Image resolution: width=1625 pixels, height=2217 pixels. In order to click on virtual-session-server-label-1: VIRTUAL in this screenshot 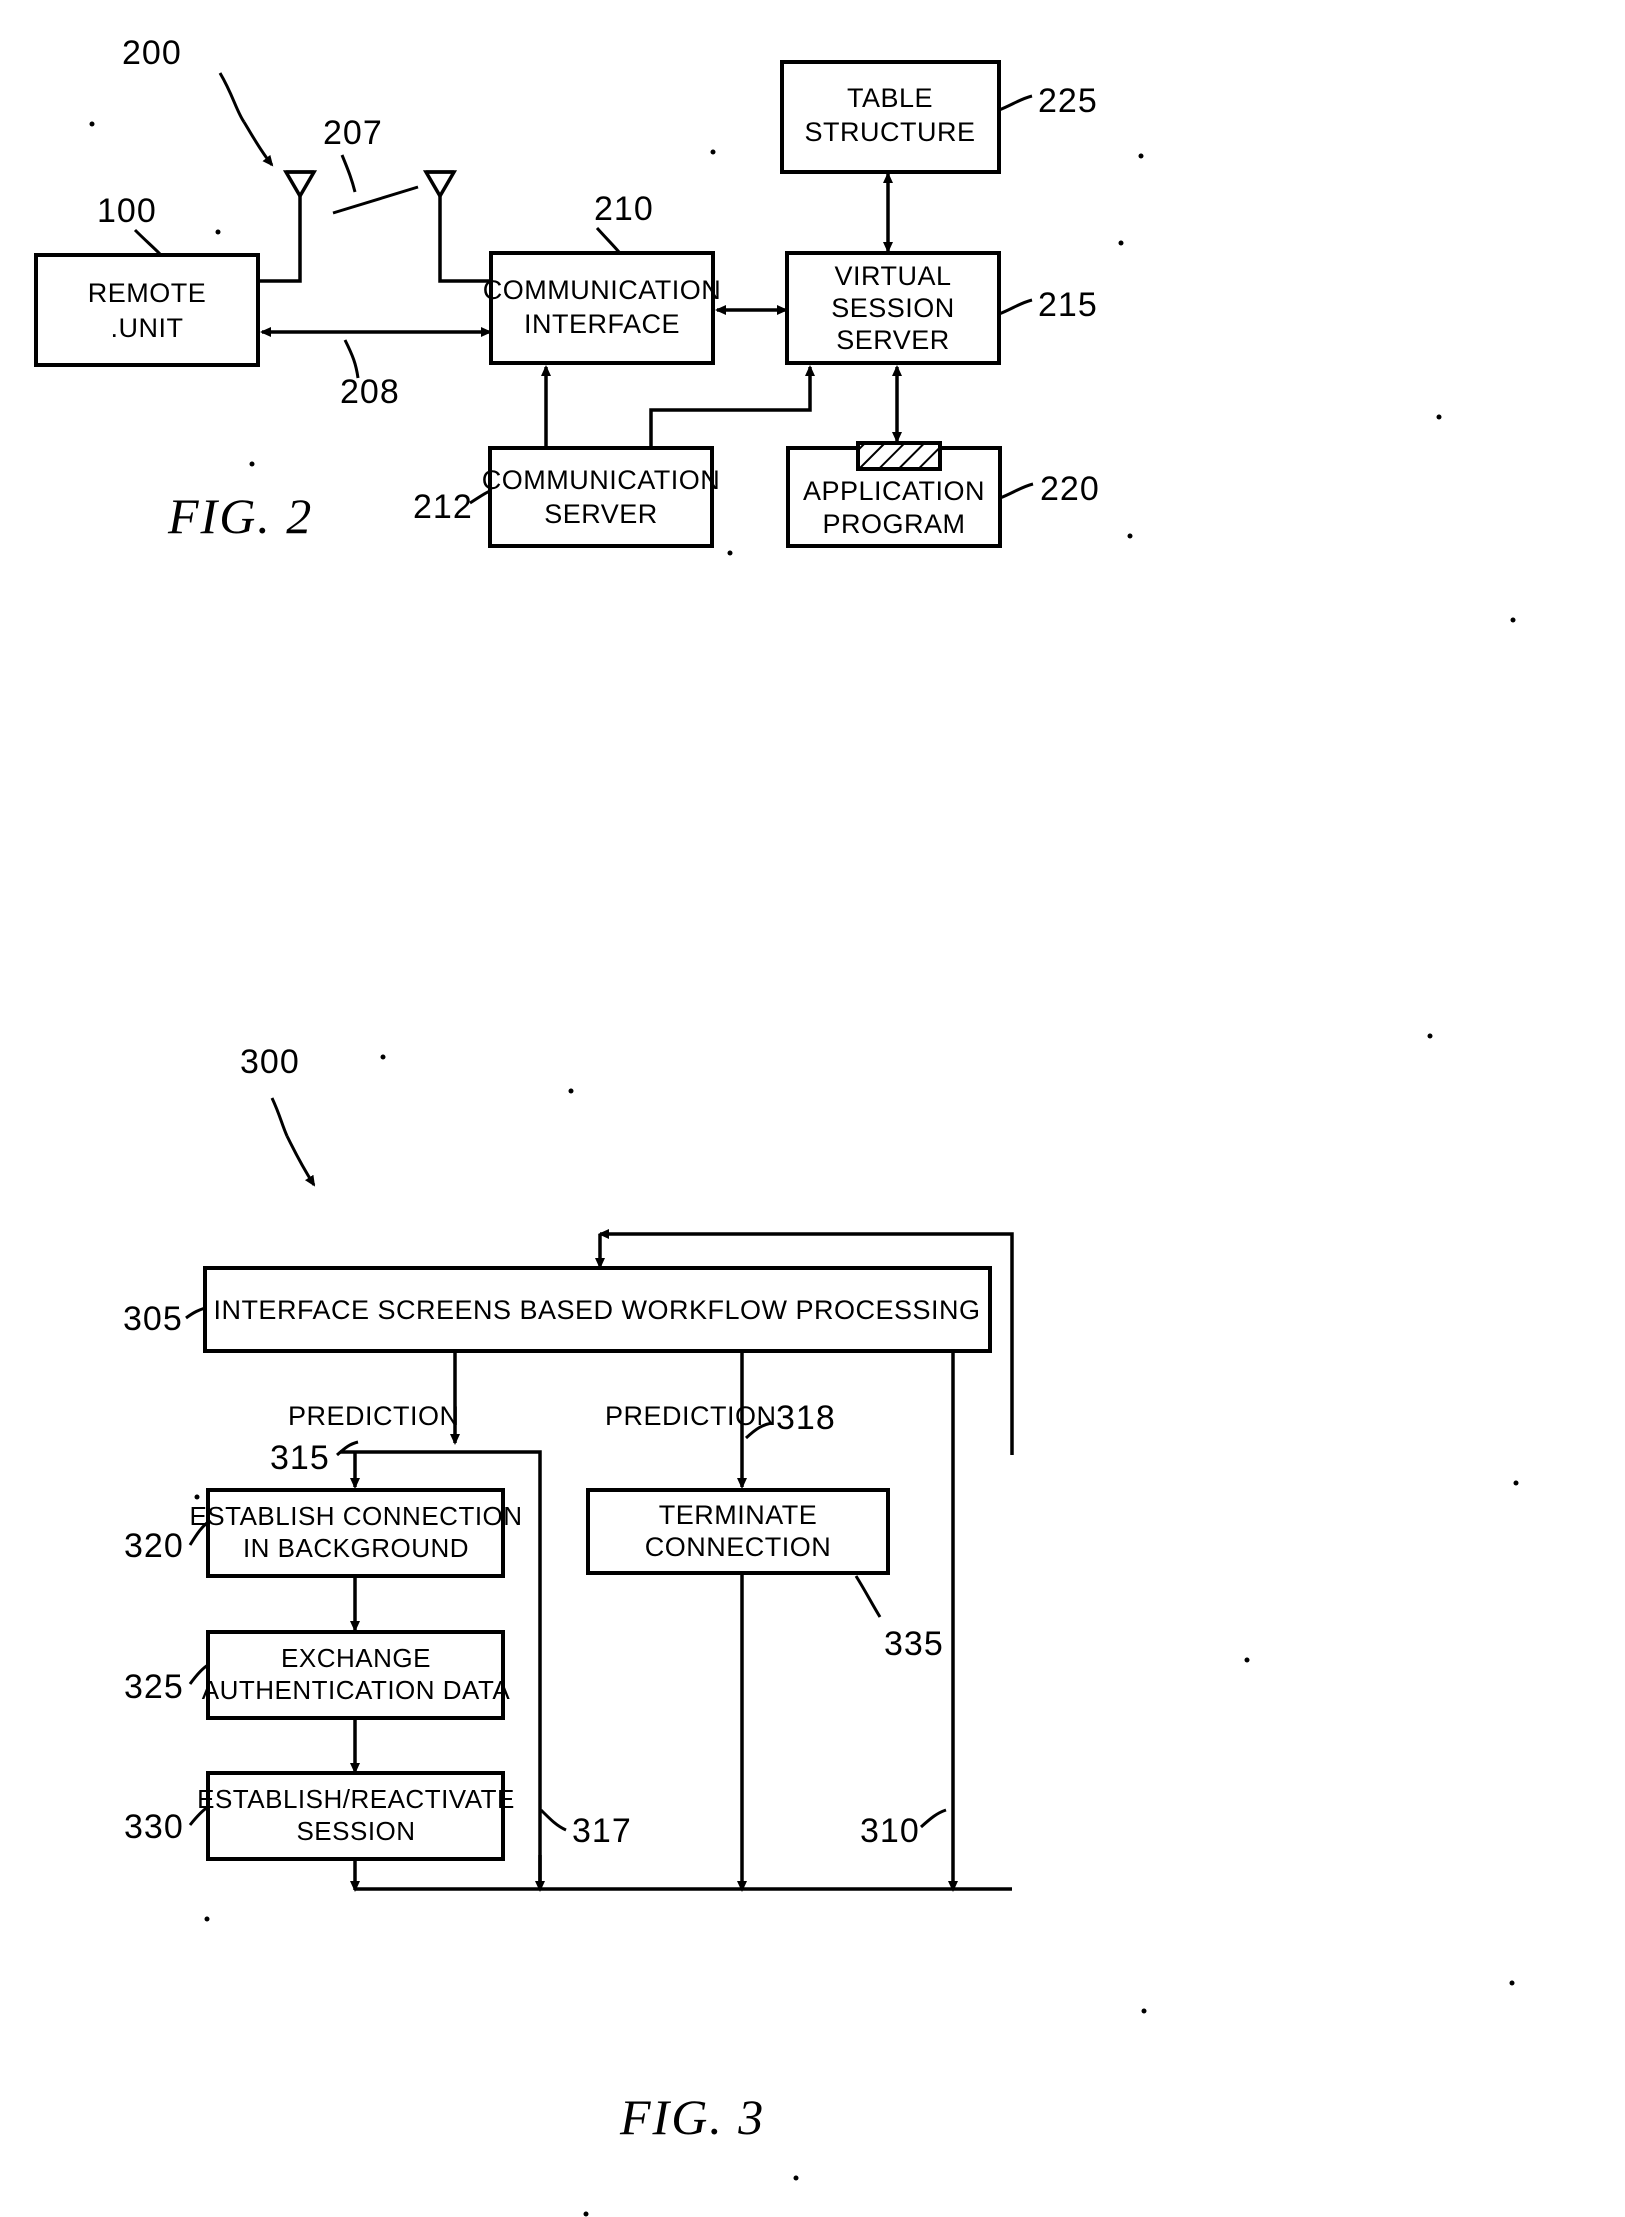, I will do `click(892, 276)`.